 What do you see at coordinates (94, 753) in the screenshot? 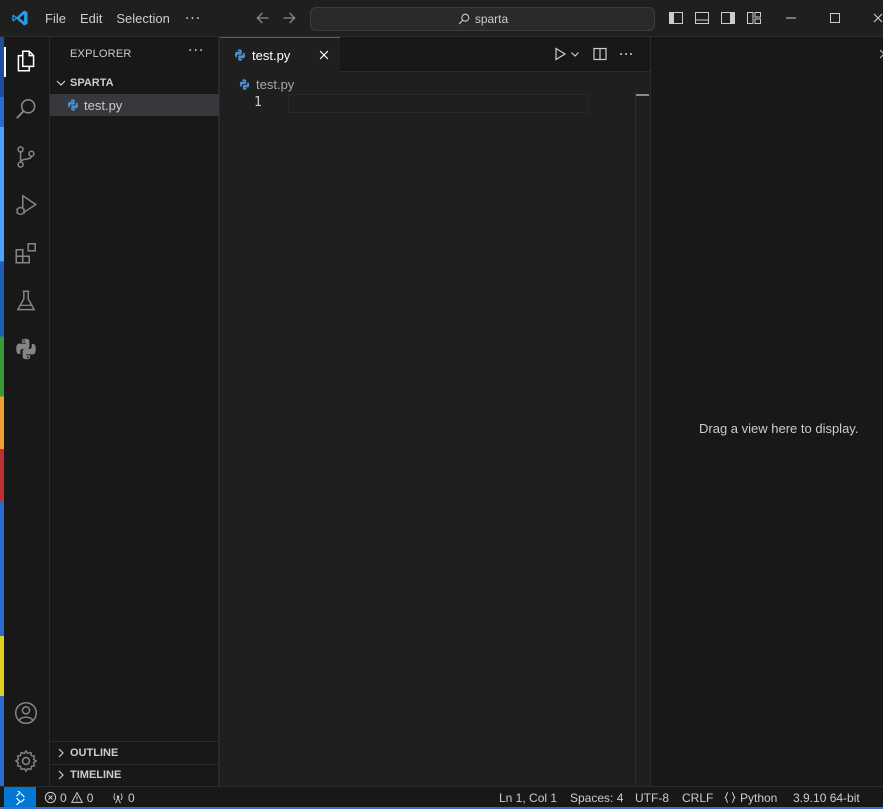
I see `outline-label: OUTLINE` at bounding box center [94, 753].